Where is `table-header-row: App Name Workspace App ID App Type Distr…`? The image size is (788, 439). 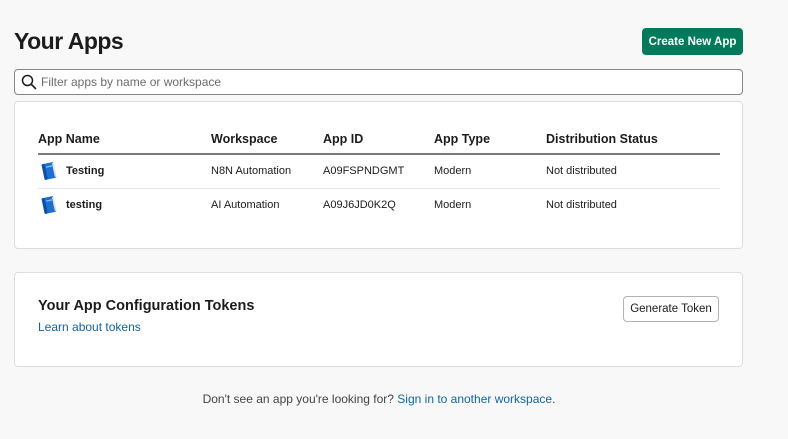 table-header-row: App Name Workspace App ID App Type Distr… is located at coordinates (379, 143).